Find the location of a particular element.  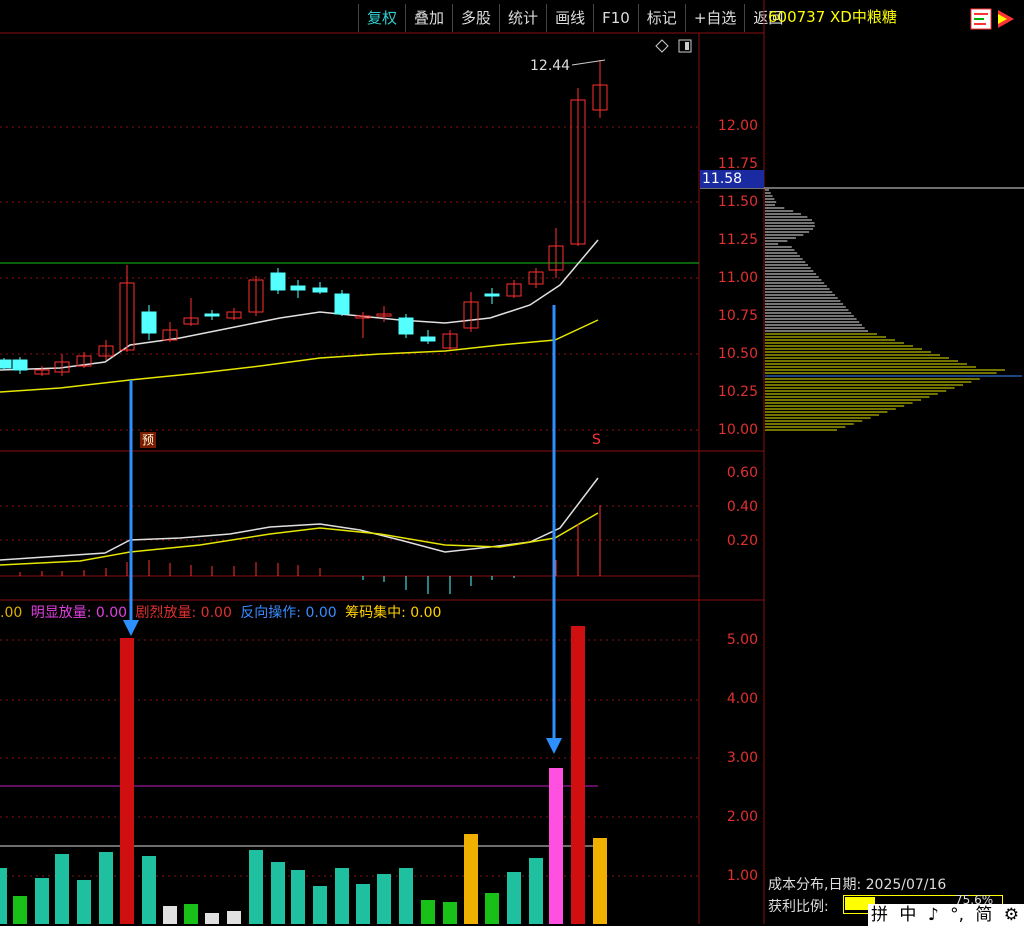

cost-label: 成本分布,日期: is located at coordinates (815, 885).